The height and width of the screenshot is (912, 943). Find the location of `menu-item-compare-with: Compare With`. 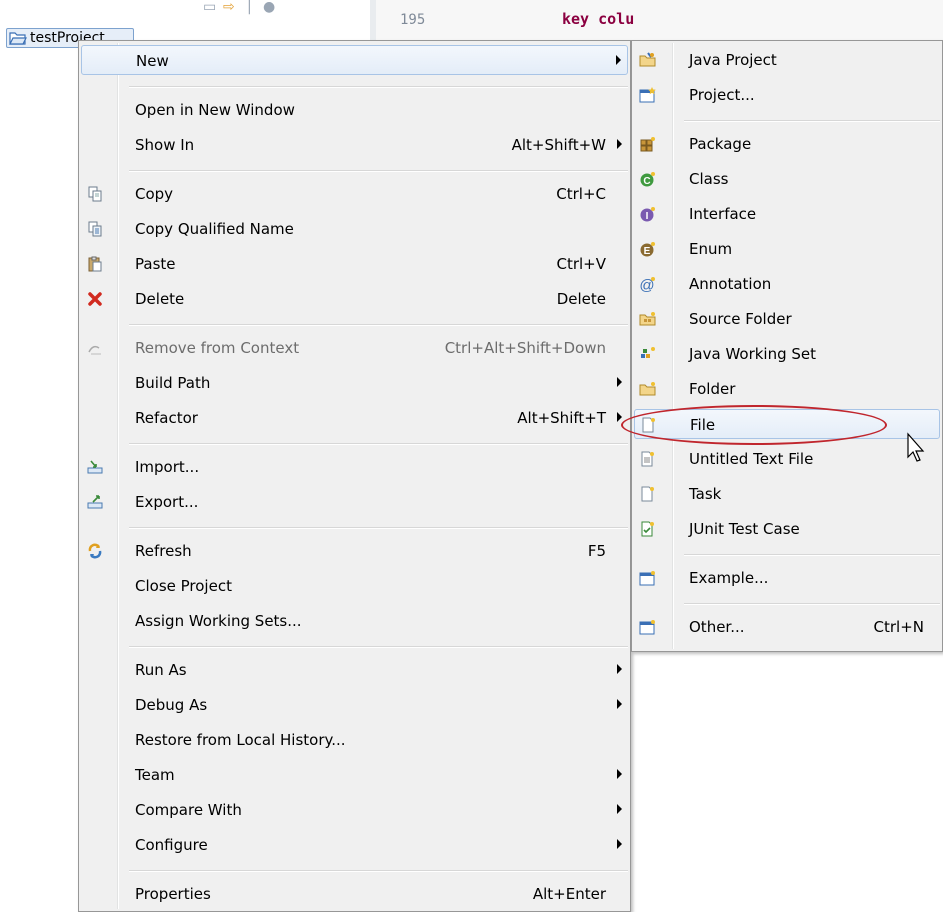

menu-item-compare-with: Compare With is located at coordinates (354, 810).